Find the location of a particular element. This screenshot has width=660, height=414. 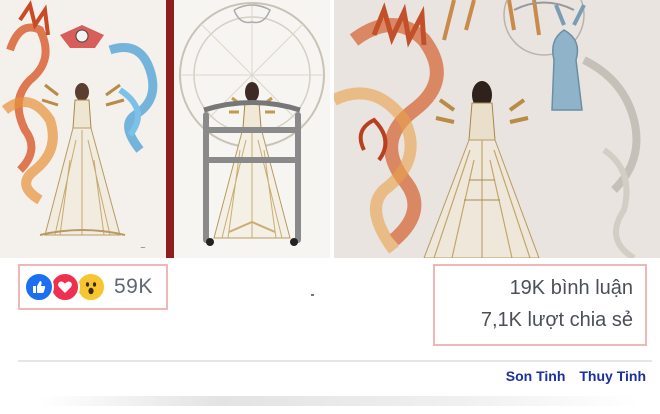

engagement-stats: 19K bình luận 7,1K lượt chia sẻ is located at coordinates (540, 305).